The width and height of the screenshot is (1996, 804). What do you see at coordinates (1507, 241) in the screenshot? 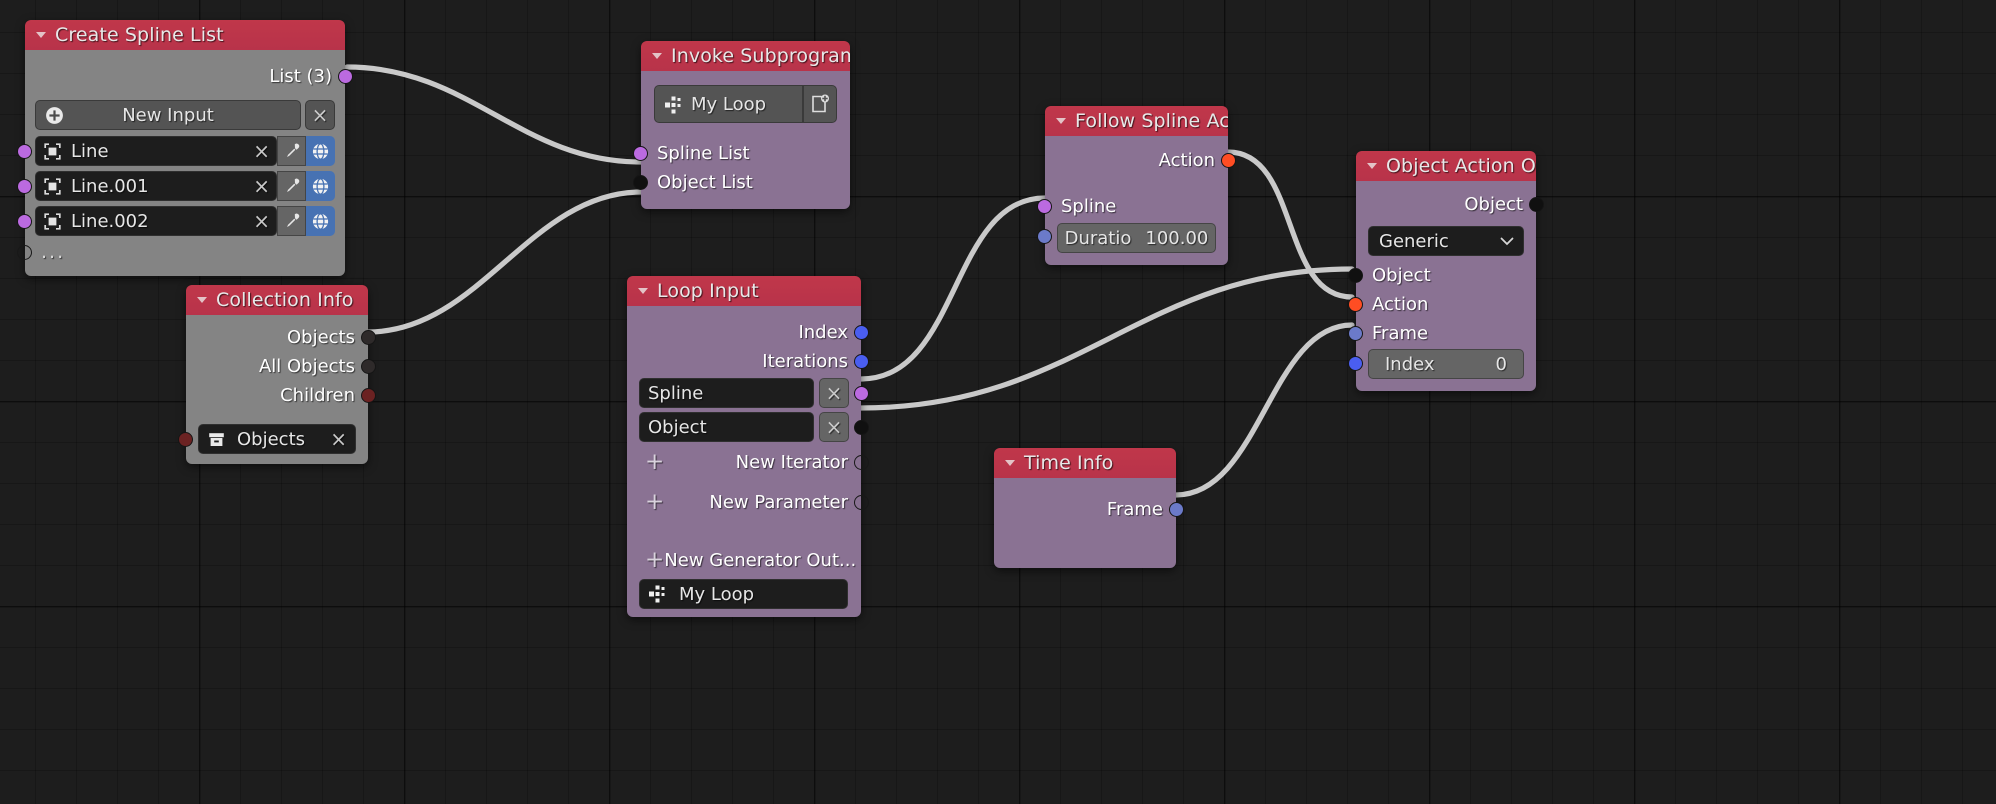
I see `chevron-down-icon` at bounding box center [1507, 241].